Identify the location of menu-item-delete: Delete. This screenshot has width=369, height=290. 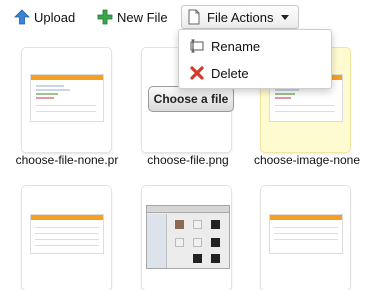
(255, 73).